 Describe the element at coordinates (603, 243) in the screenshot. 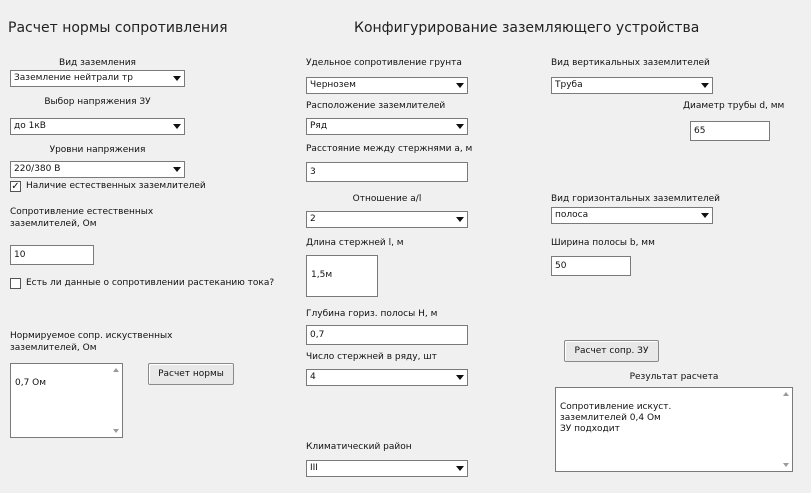

I see `strip-width-label: Ширина полосы b, мм` at that location.